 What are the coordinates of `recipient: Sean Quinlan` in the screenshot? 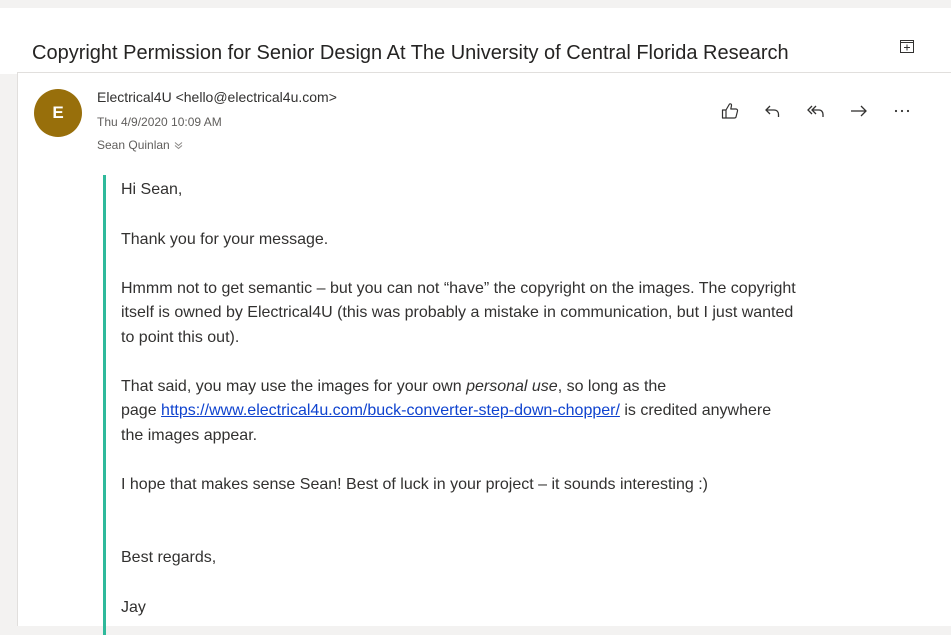 It's located at (140, 145).